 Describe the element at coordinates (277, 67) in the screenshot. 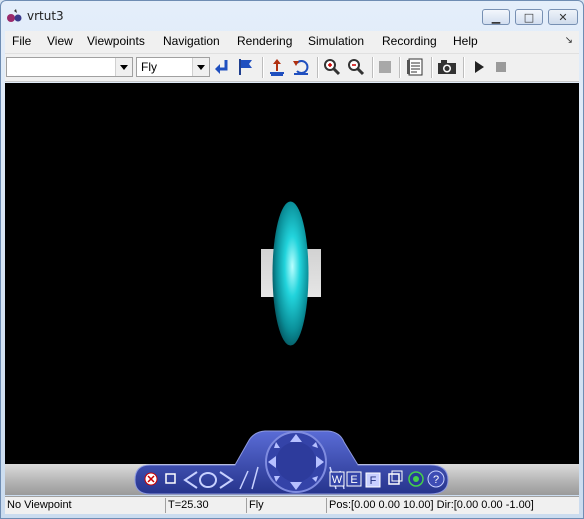

I see `straighten-up-button` at that location.